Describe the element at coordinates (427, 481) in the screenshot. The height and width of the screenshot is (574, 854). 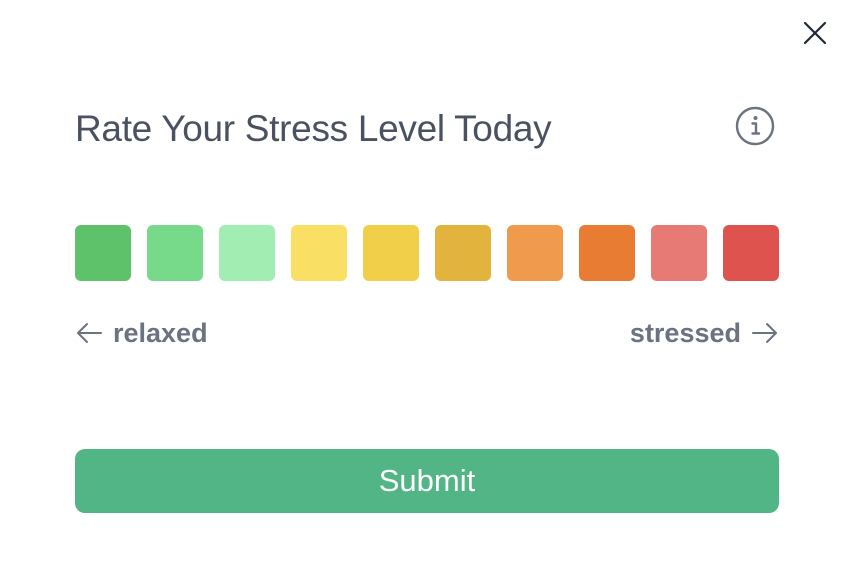
I see `submit-button: Submit` at that location.